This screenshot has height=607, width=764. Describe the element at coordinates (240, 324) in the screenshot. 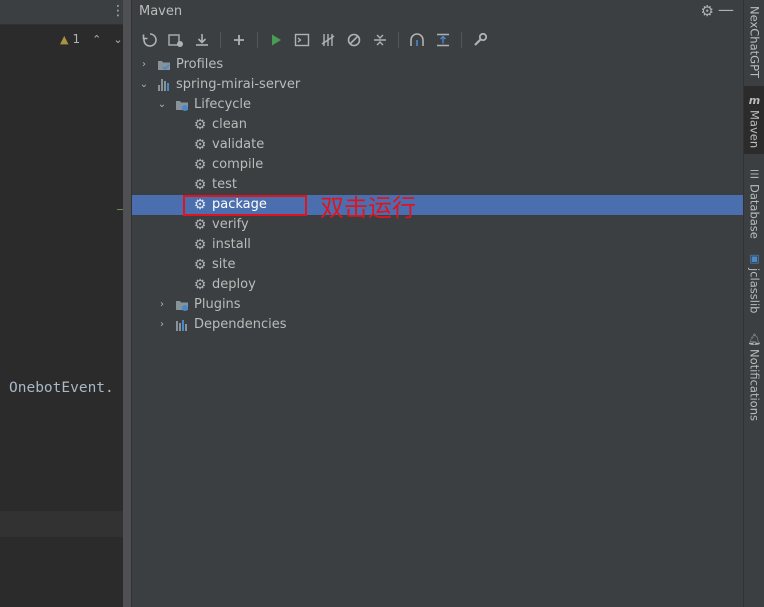

I see `tree-label: Dependencies` at that location.